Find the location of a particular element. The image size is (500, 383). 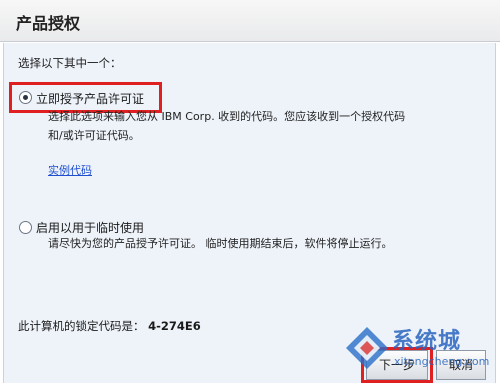

selection-prompt: 选择以下其中一个： is located at coordinates (70, 63).